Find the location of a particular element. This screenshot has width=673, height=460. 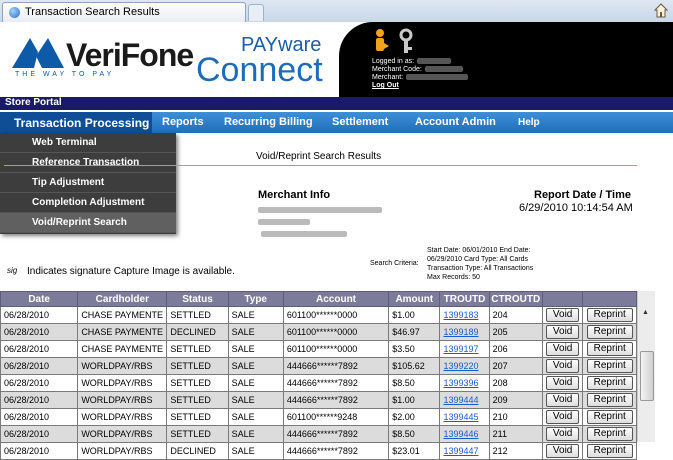

cell-ctroutd: 205 is located at coordinates (515, 332).